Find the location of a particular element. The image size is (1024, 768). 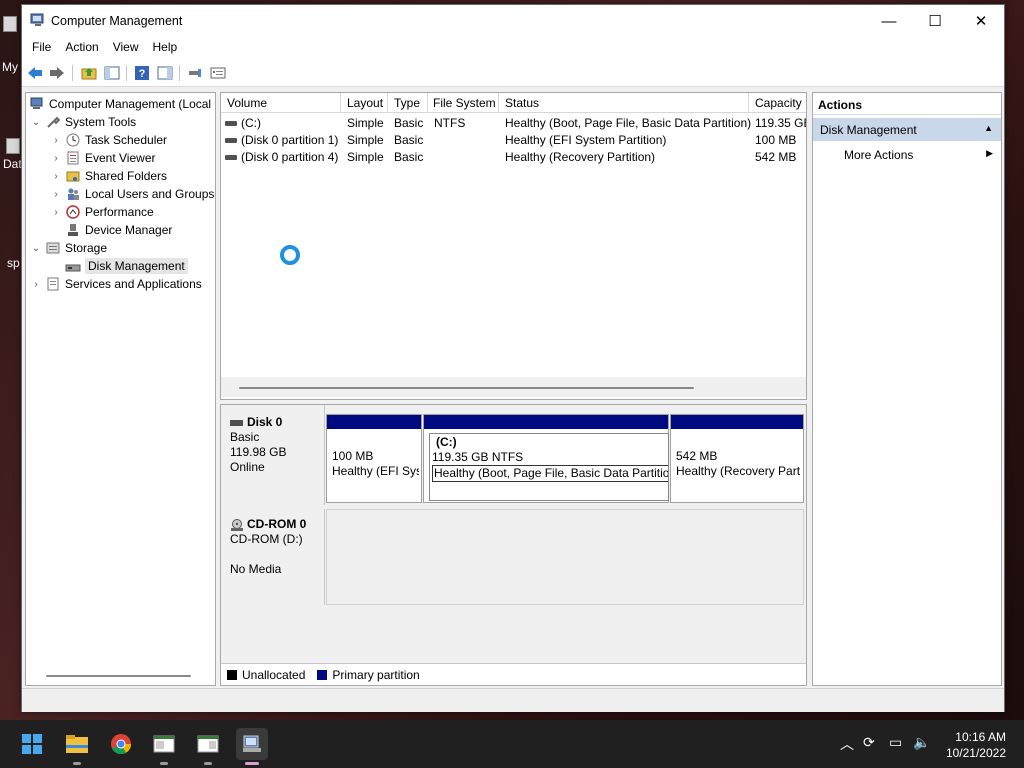

taskbar-computer-management is located at coordinates (252, 746).